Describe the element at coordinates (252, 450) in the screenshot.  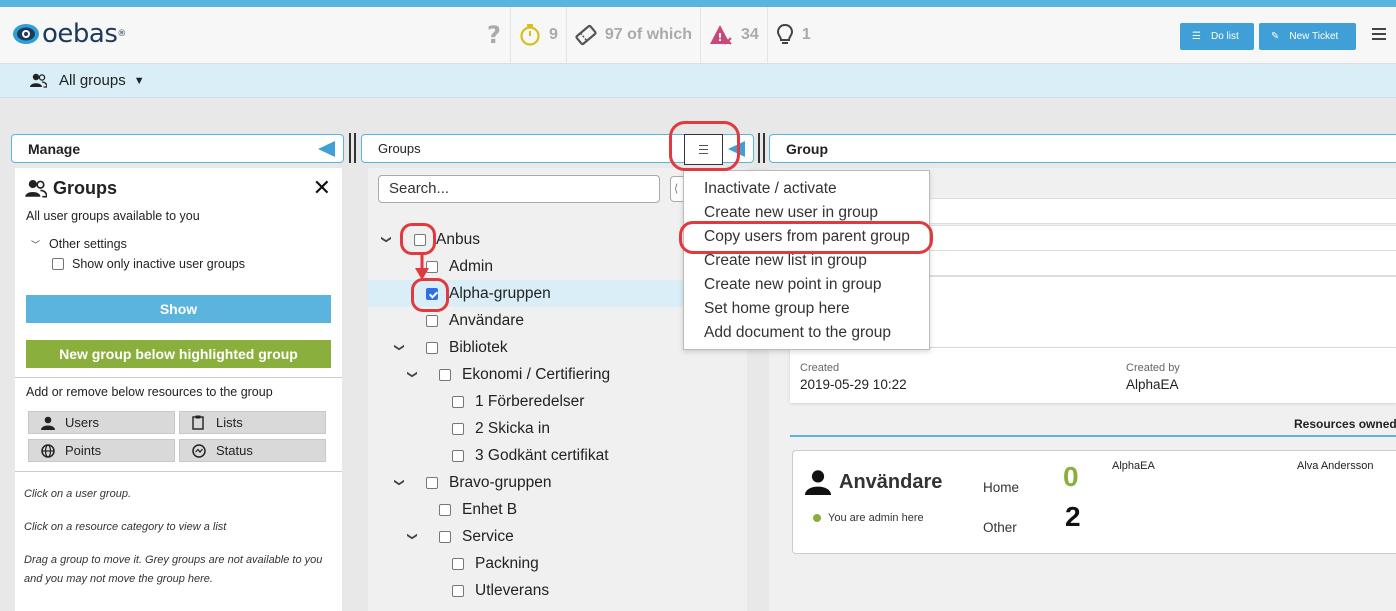
I see `status-resource-button: Status` at that location.